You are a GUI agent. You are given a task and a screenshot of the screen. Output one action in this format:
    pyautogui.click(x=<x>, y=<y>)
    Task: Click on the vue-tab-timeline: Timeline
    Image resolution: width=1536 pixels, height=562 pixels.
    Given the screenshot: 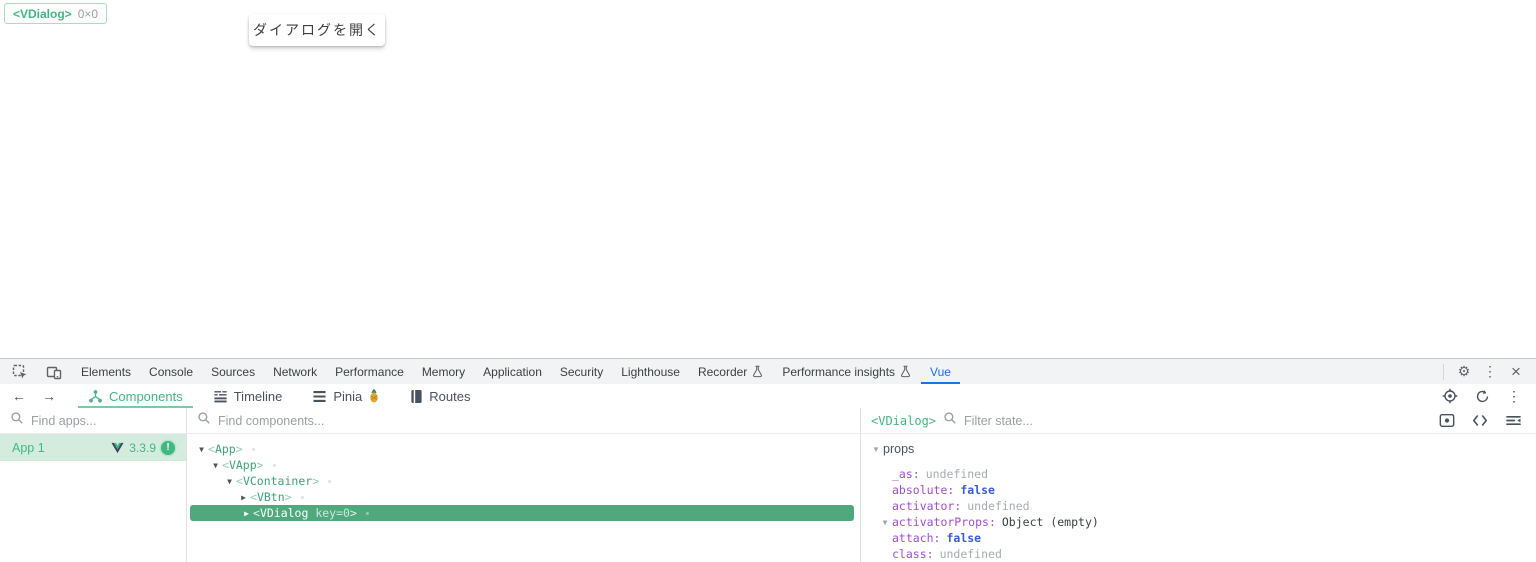 What is the action you would take?
    pyautogui.click(x=248, y=396)
    